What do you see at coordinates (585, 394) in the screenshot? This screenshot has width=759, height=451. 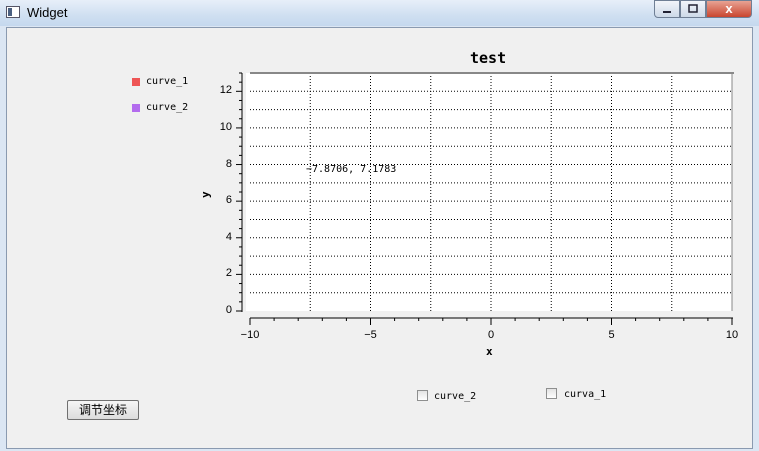 I see `checkbox-label-curva-1: curva_1` at bounding box center [585, 394].